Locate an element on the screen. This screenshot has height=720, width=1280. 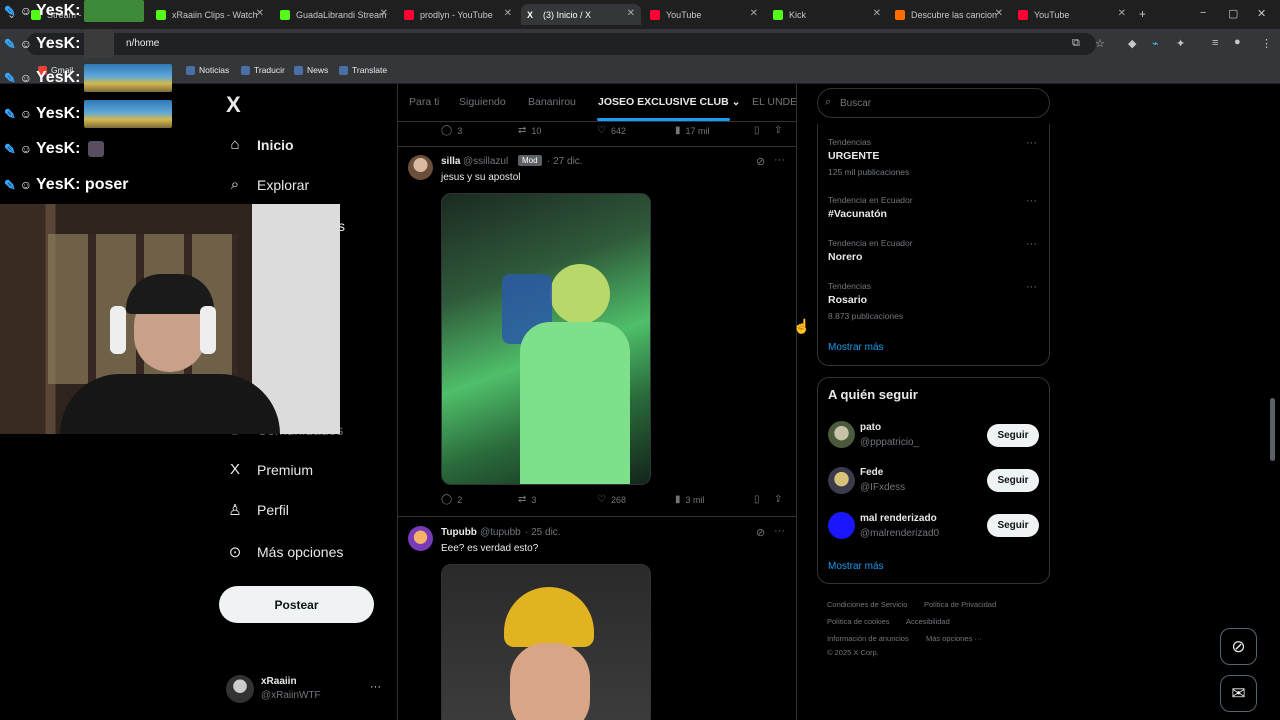
bookmark-star-icon: ☆ is located at coordinates (1100, 43).